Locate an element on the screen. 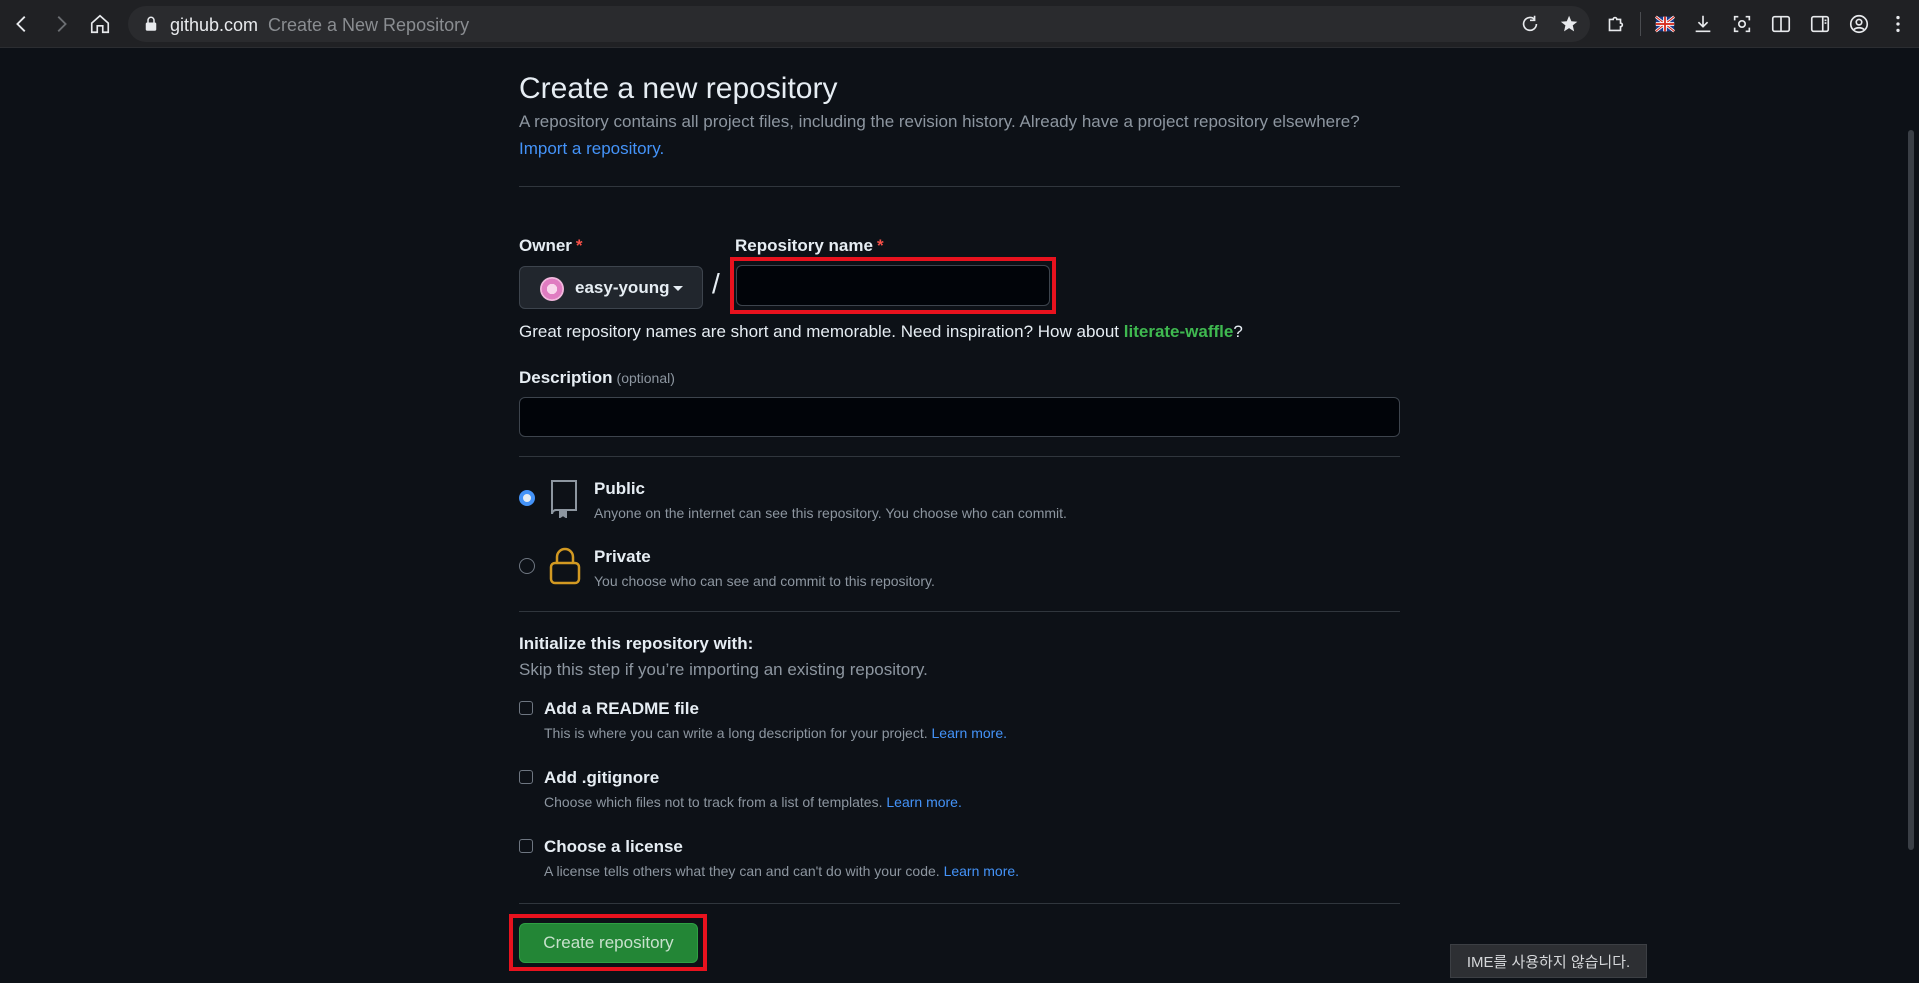 Image resolution: width=1919 pixels, height=983 pixels. description-input is located at coordinates (959, 417).